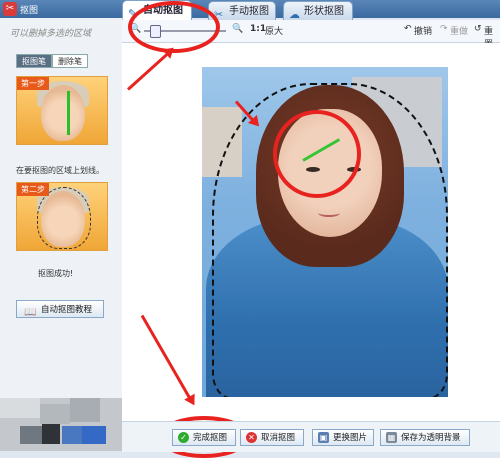 This screenshot has width=500, height=458. I want to click on cancel-icon: ✕, so click(251, 437).